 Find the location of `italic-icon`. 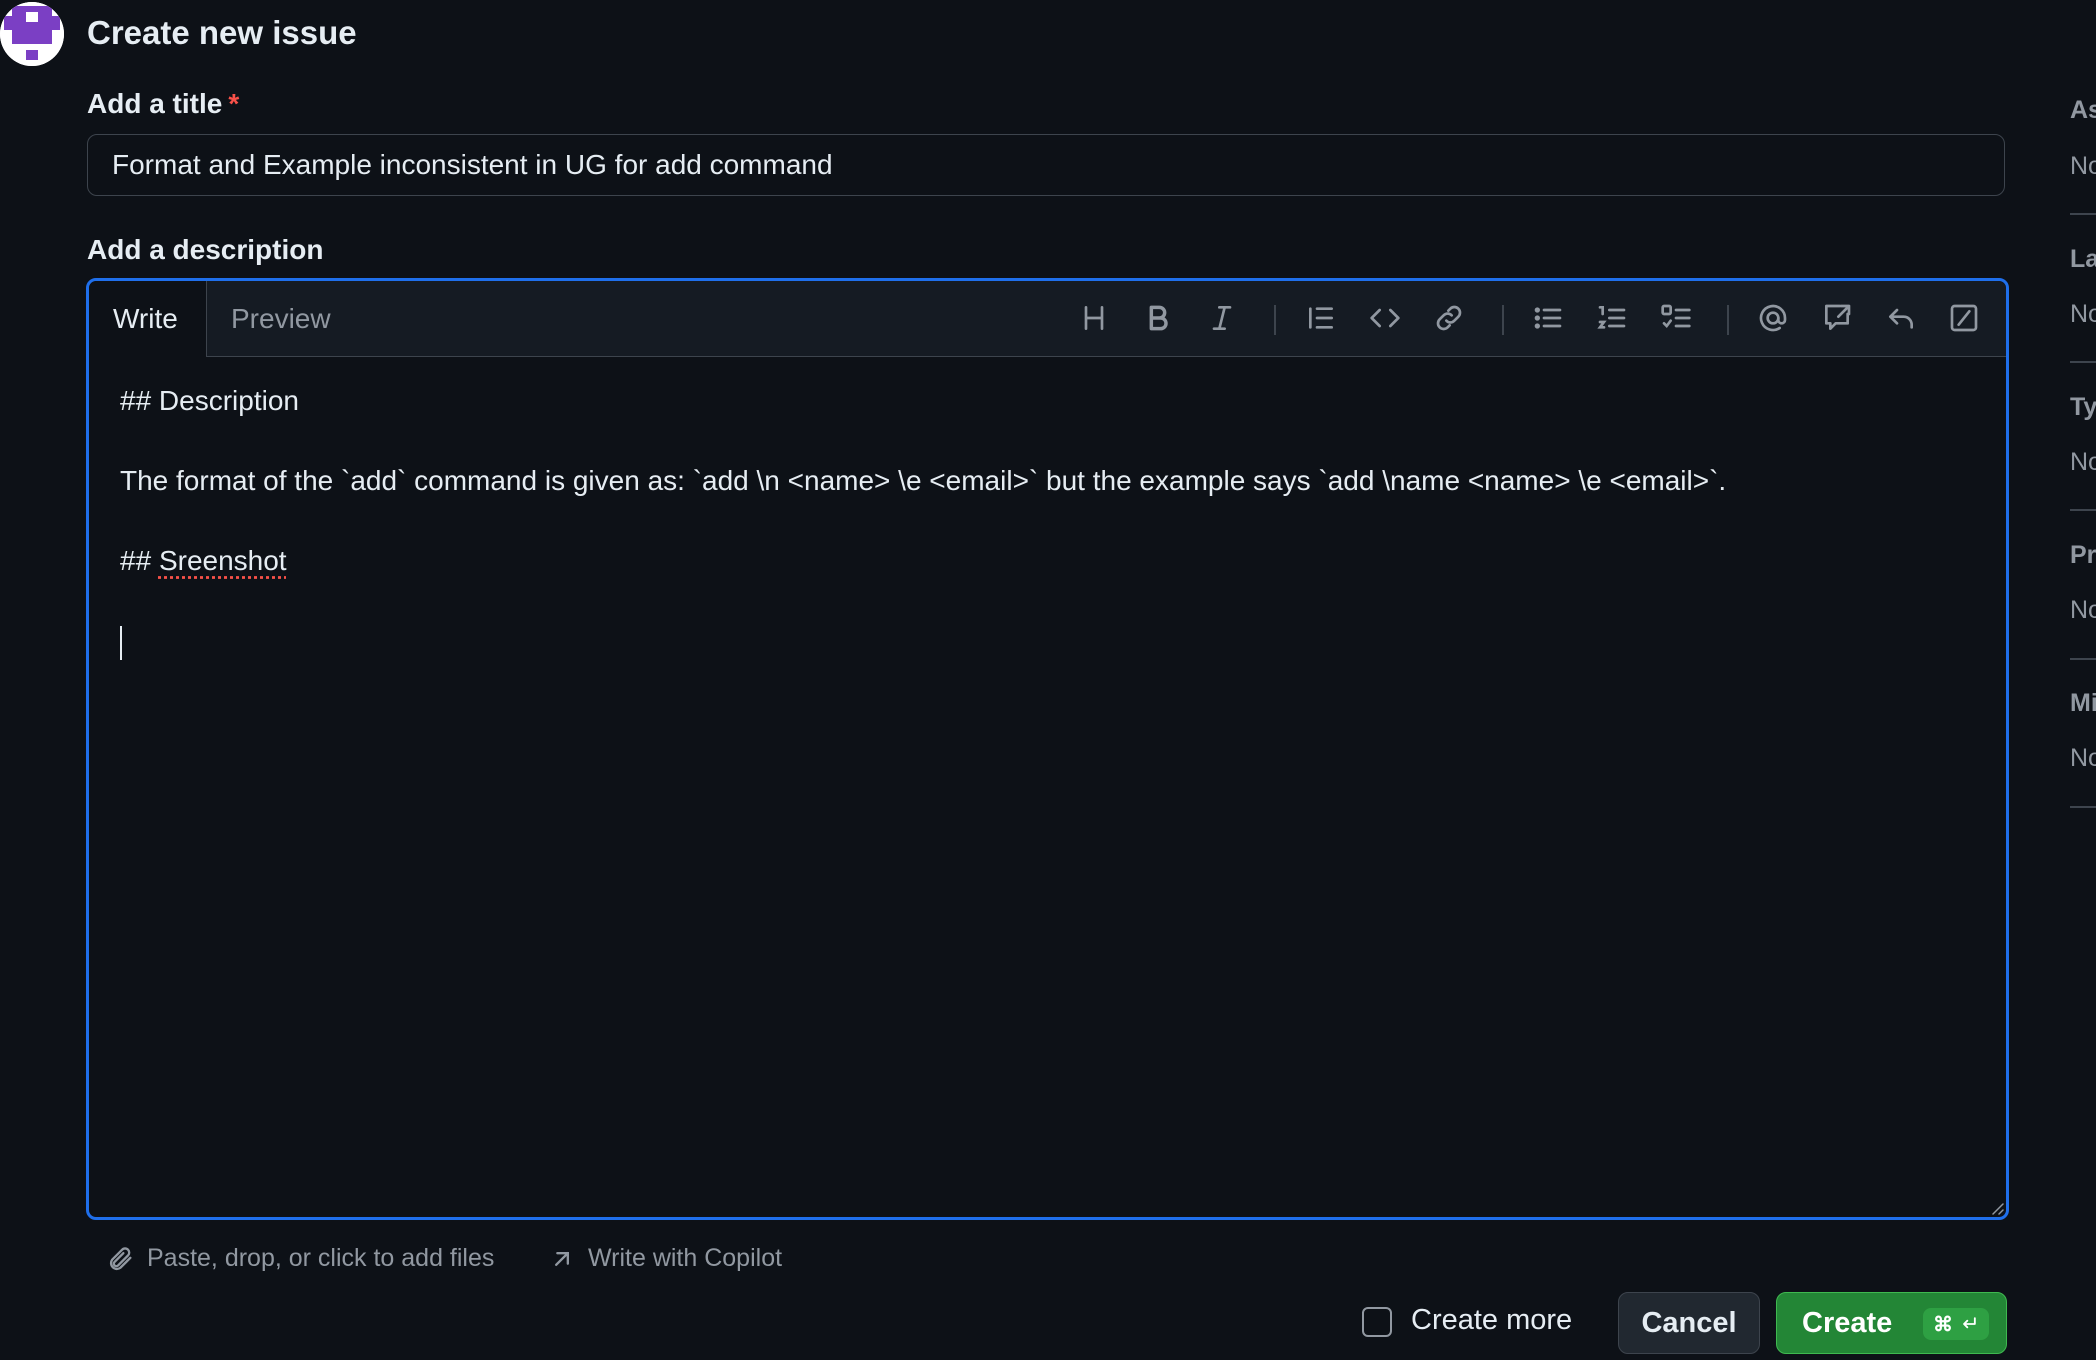

italic-icon is located at coordinates (1222, 318).